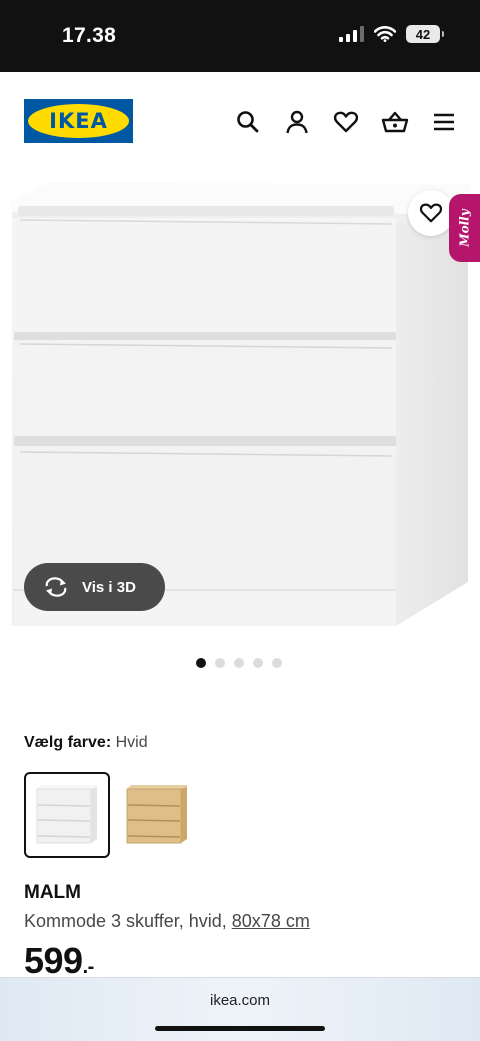 This screenshot has height=1041, width=480. I want to click on battery-icon: 42, so click(425, 34).